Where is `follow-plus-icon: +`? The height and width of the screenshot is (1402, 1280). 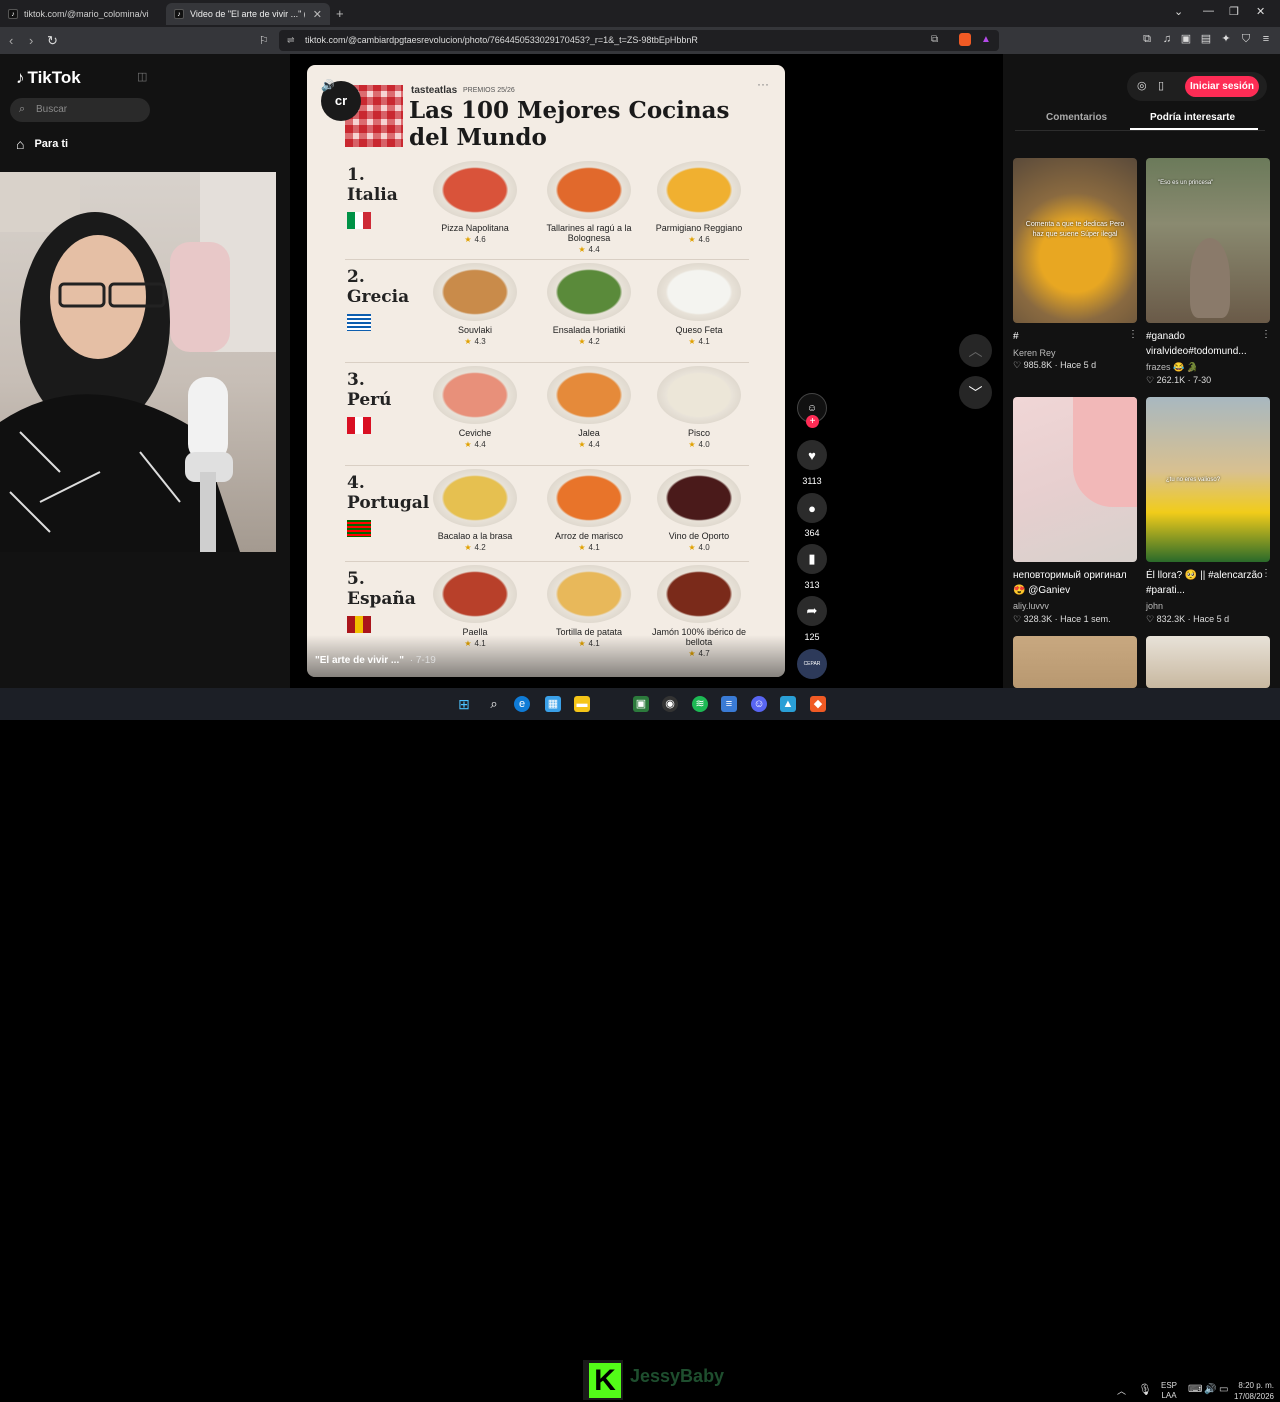 follow-plus-icon: + is located at coordinates (812, 421).